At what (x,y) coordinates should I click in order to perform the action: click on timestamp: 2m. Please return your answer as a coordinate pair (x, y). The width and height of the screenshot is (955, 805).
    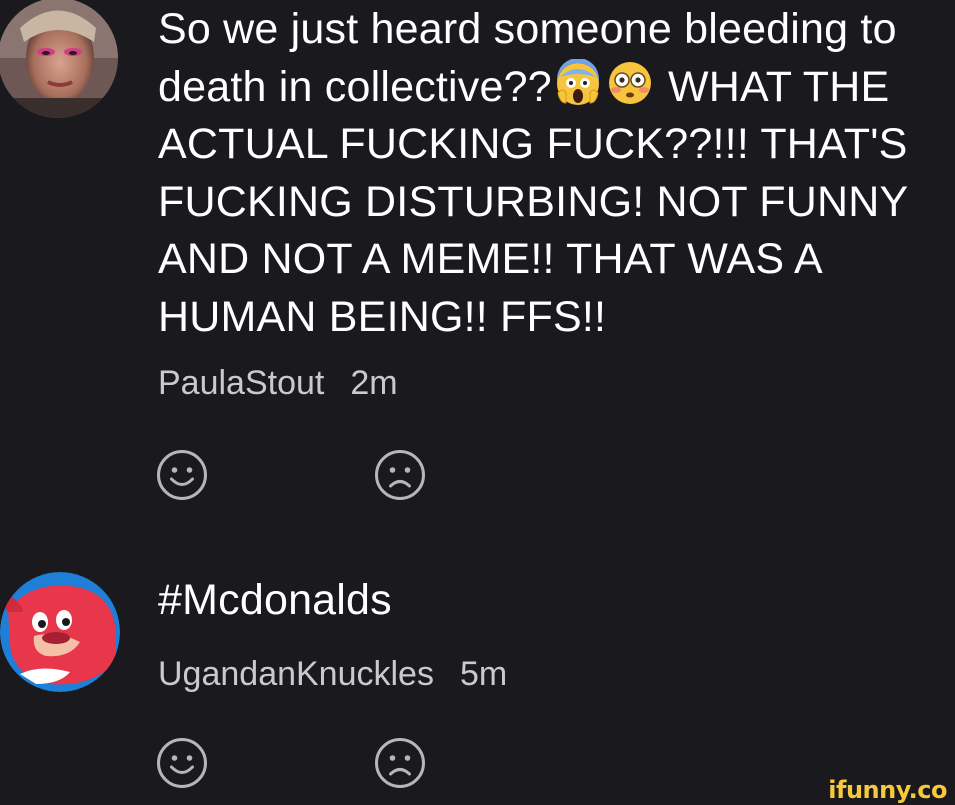
    Looking at the image, I should click on (374, 383).